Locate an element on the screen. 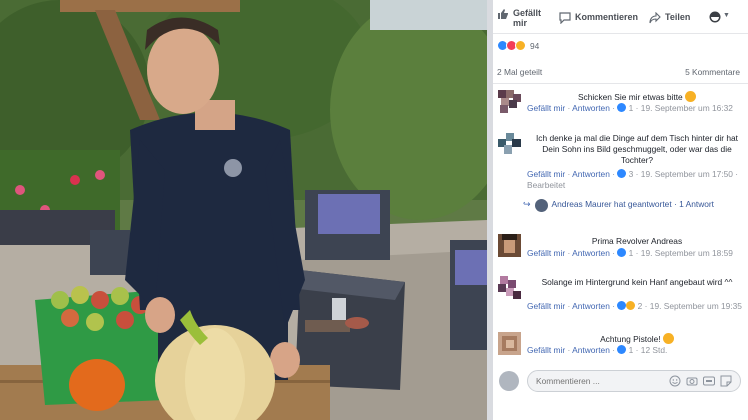 The image size is (748, 420). like-button: Gefällt mir is located at coordinates (522, 18).